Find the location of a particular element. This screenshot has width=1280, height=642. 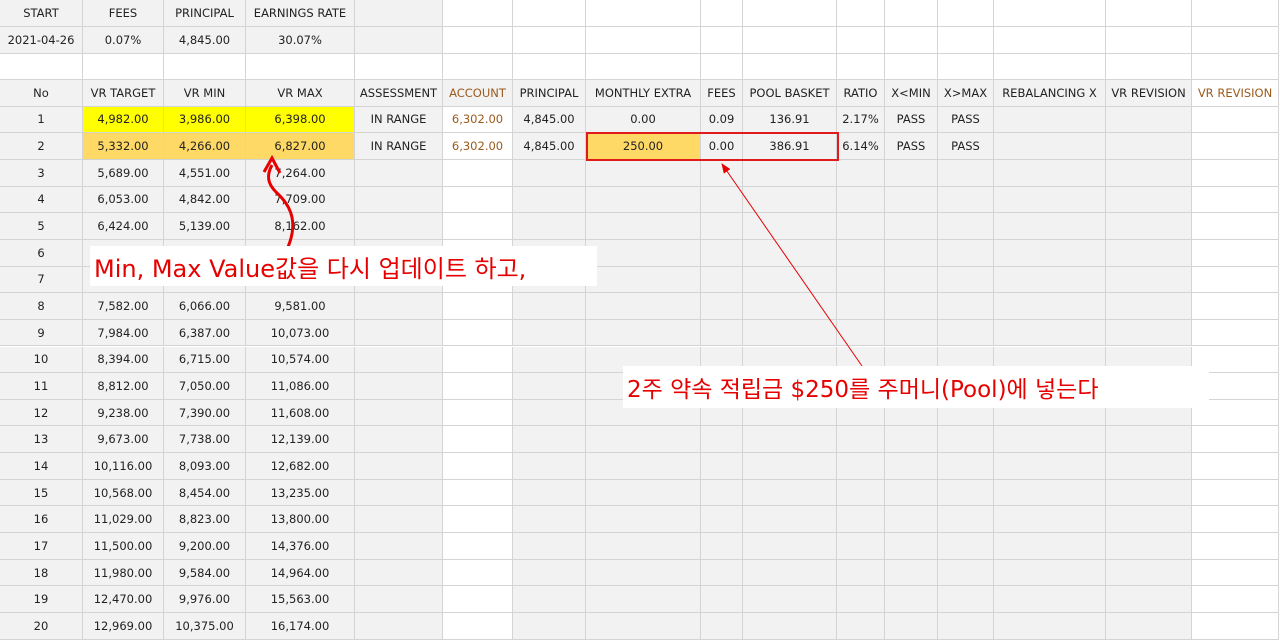

summary-header-cell is located at coordinates (399, 13).